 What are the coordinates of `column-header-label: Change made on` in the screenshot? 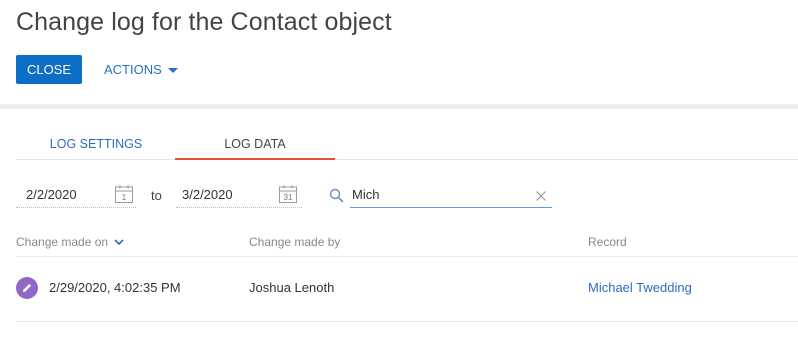 It's located at (62, 242).